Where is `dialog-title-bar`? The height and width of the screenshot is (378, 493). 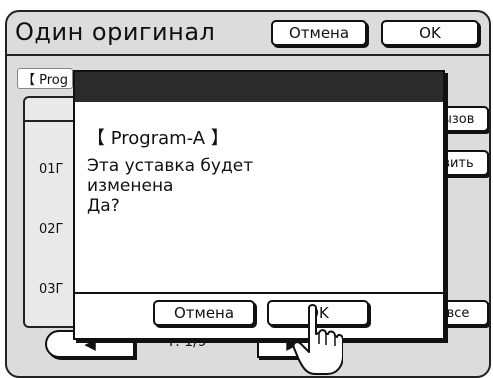
dialog-title-bar is located at coordinates (259, 87).